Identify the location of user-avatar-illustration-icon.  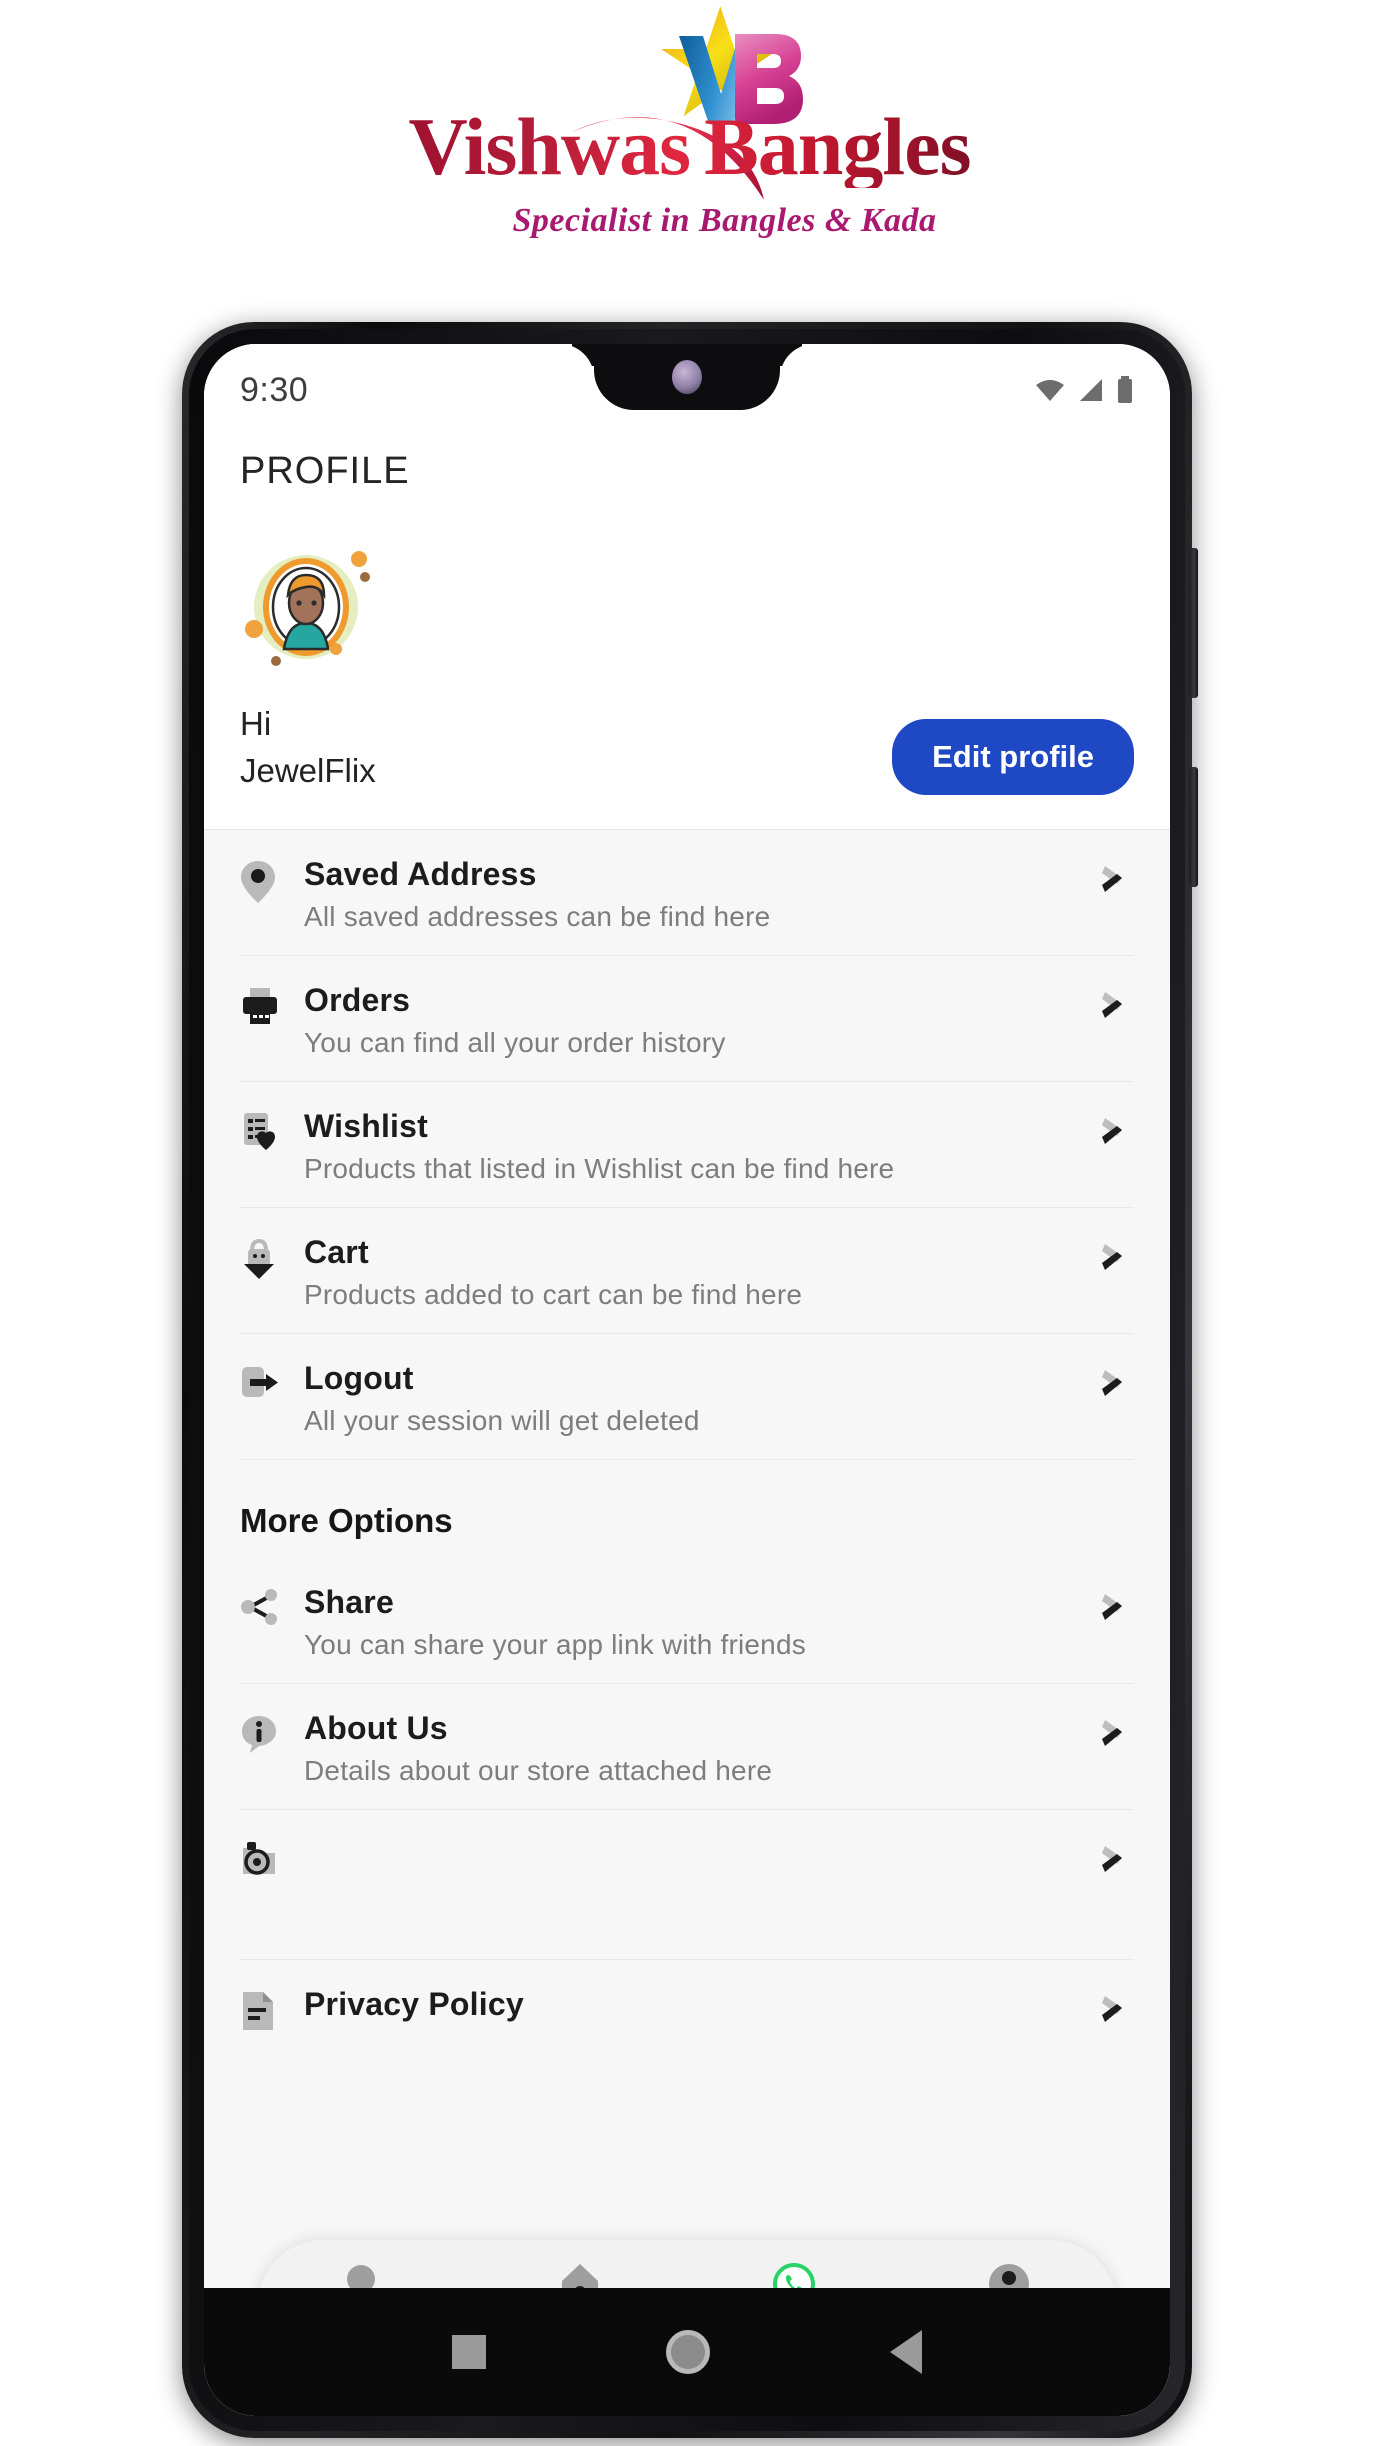
(307, 608).